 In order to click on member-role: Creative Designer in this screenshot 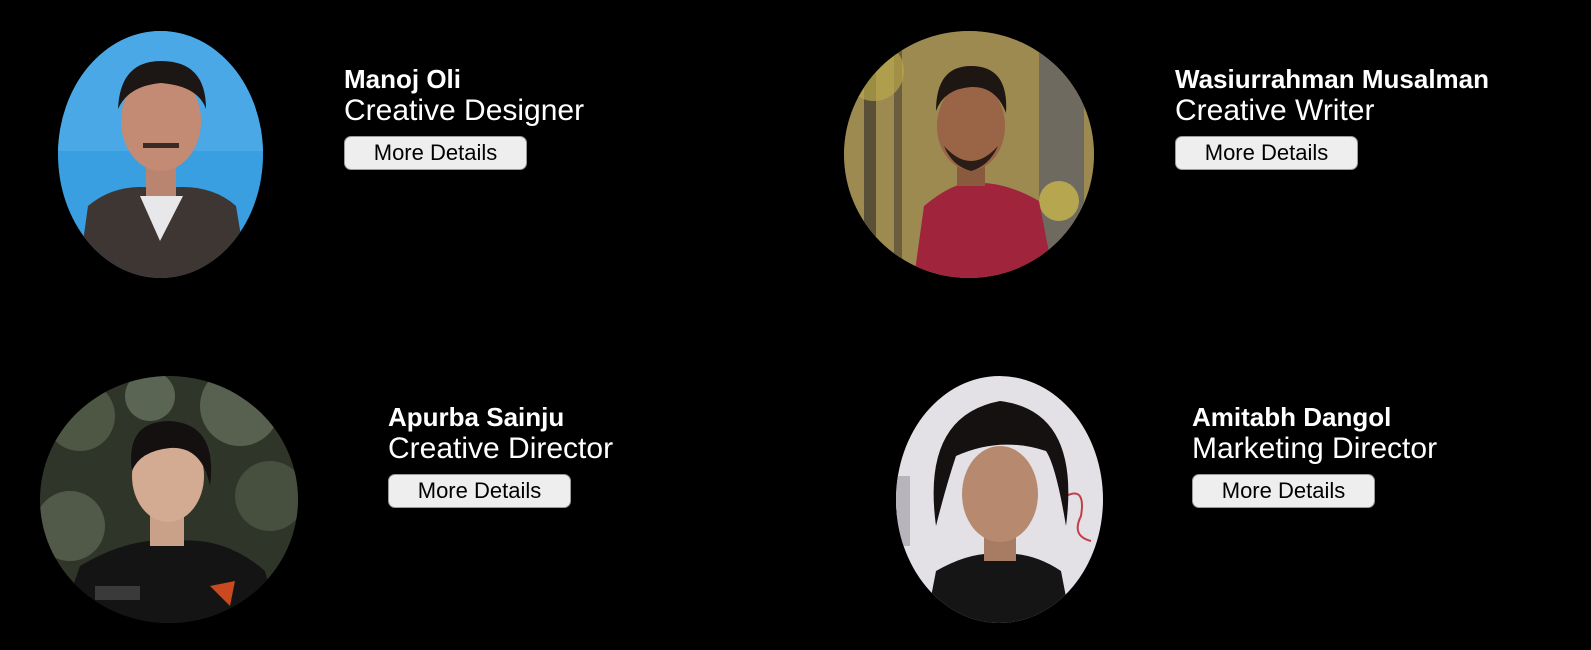, I will do `click(464, 110)`.